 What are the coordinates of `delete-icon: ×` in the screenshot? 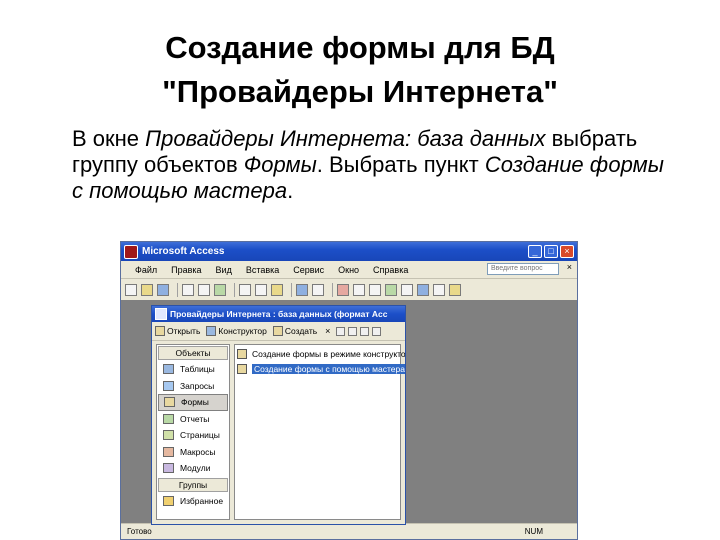 It's located at (327, 331).